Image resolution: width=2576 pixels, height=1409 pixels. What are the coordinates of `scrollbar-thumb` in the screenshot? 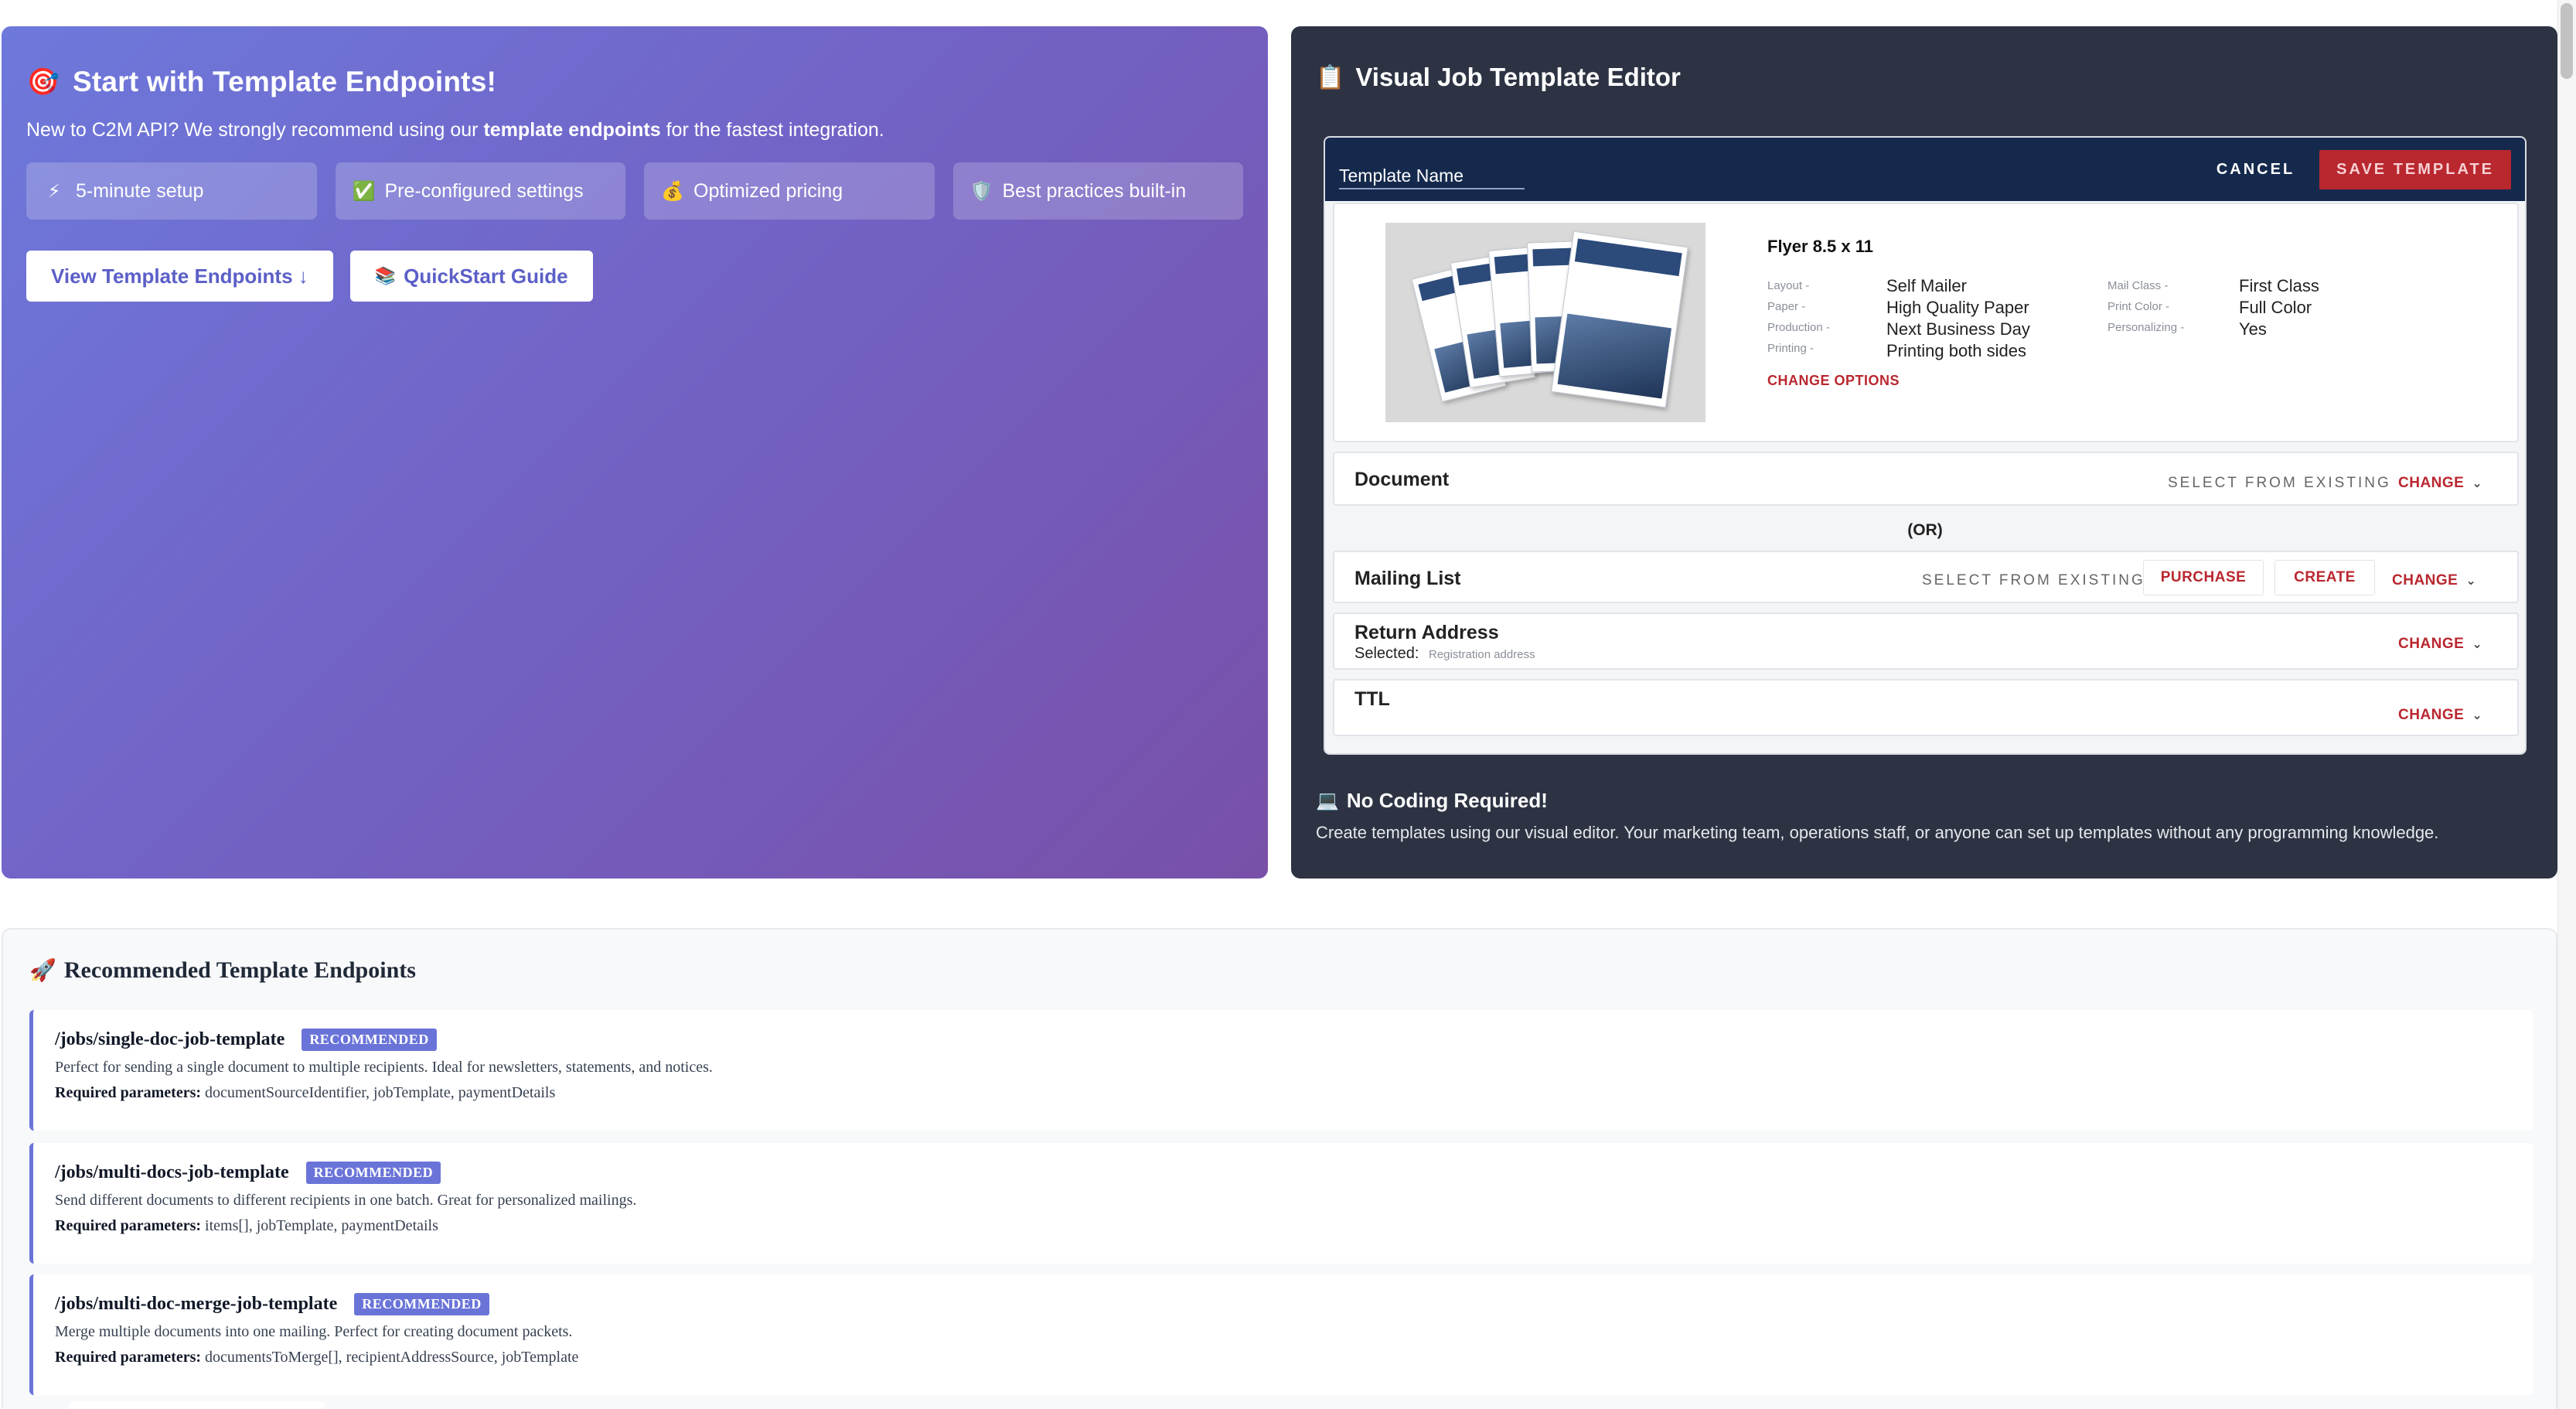 It's located at (2567, 41).